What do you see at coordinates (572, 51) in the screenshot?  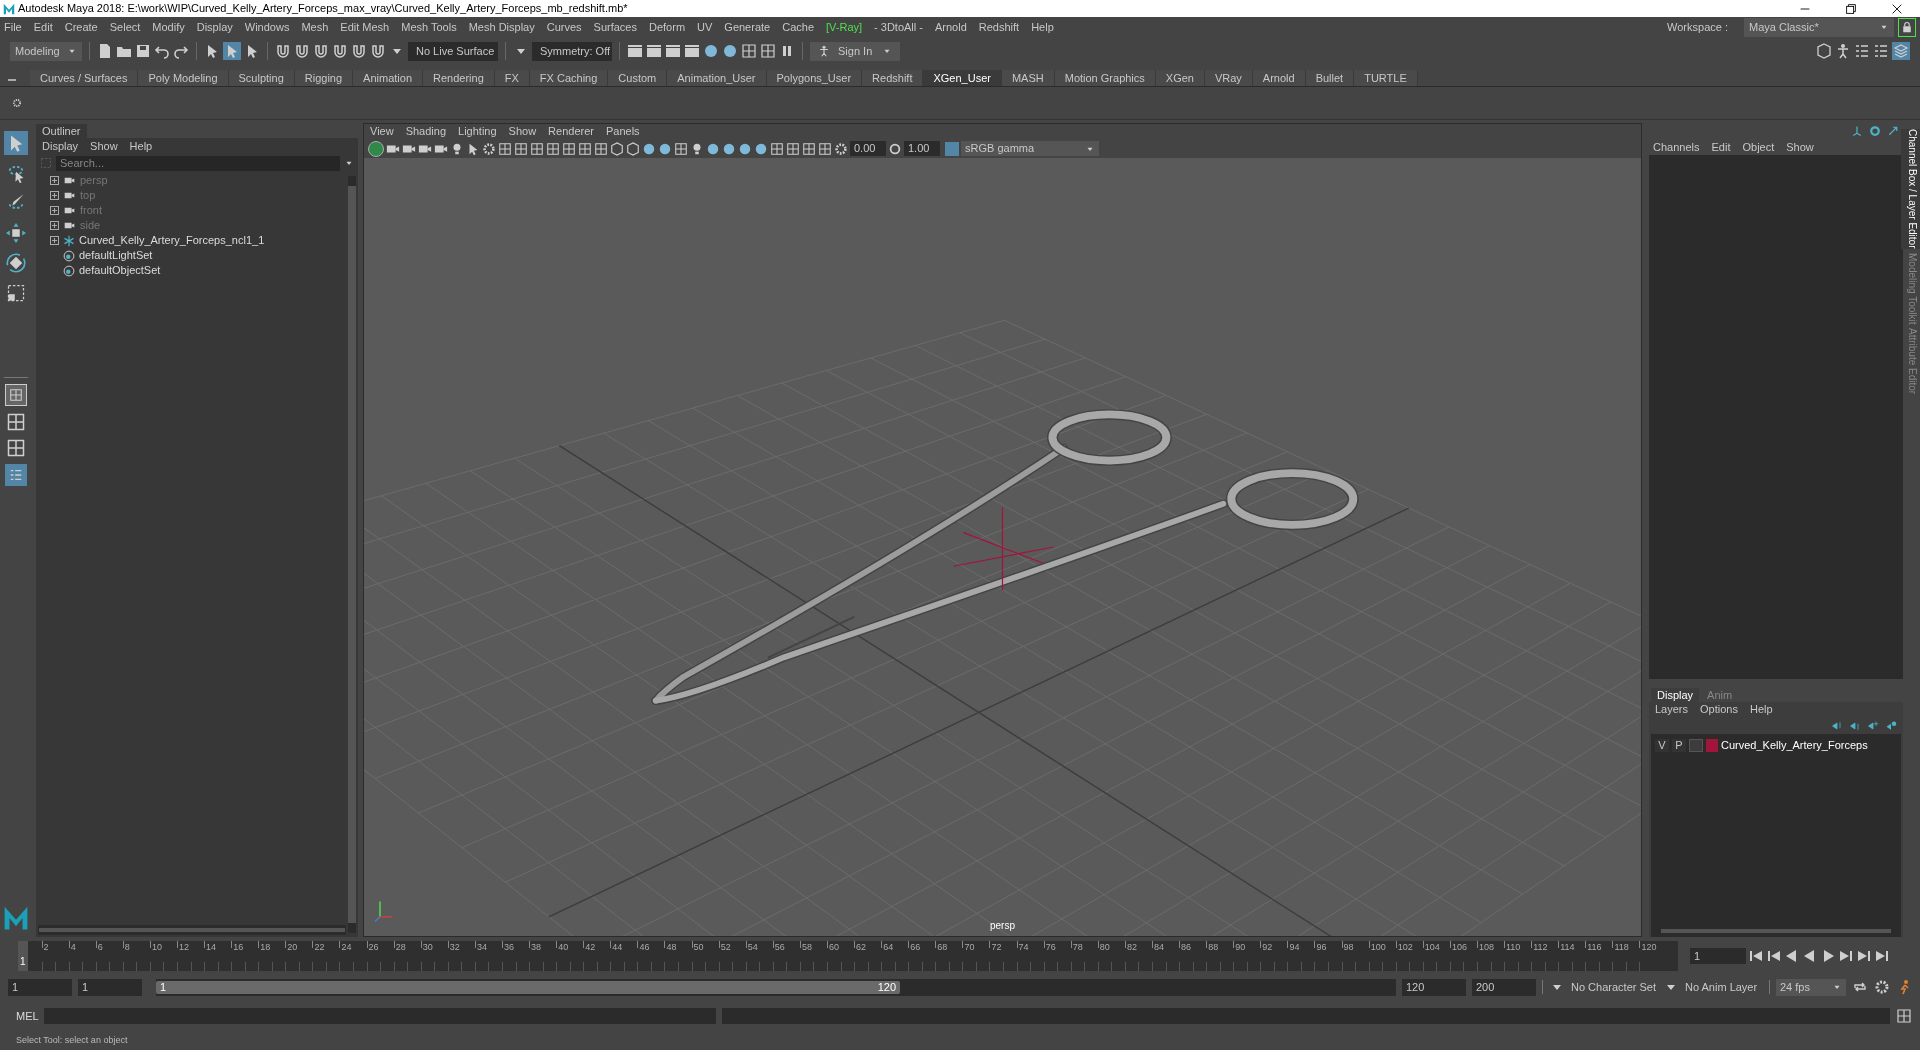 I see `symmetry-field: Symmetry: Off` at bounding box center [572, 51].